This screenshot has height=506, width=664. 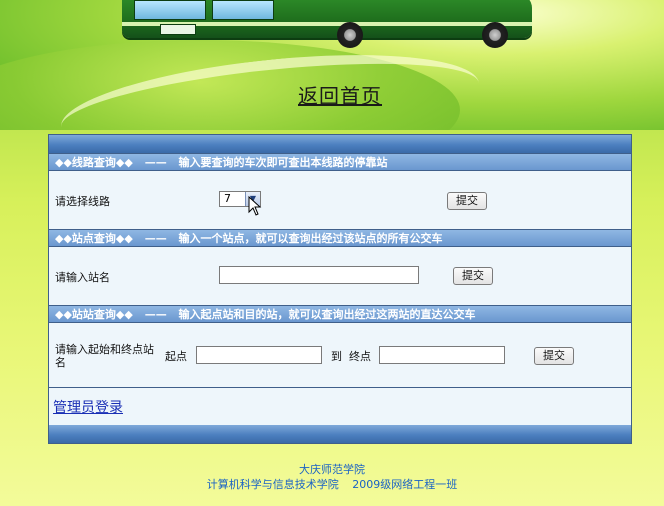 I want to click on station-input, so click(x=319, y=275).